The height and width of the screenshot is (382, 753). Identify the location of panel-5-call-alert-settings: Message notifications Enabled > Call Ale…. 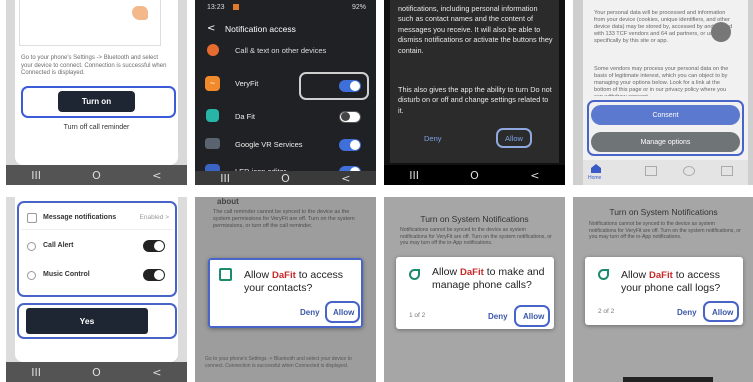
(96, 289).